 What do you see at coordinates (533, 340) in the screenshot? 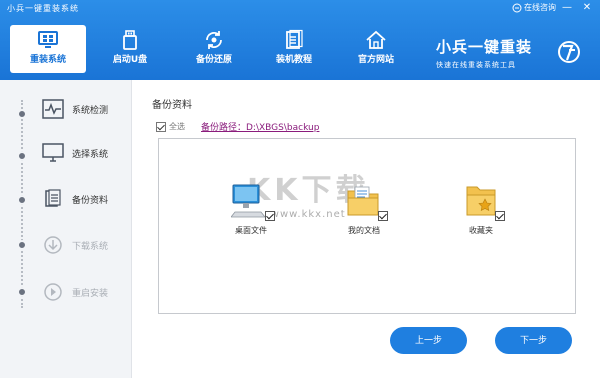
I see `next-step-button: 下一步` at bounding box center [533, 340].